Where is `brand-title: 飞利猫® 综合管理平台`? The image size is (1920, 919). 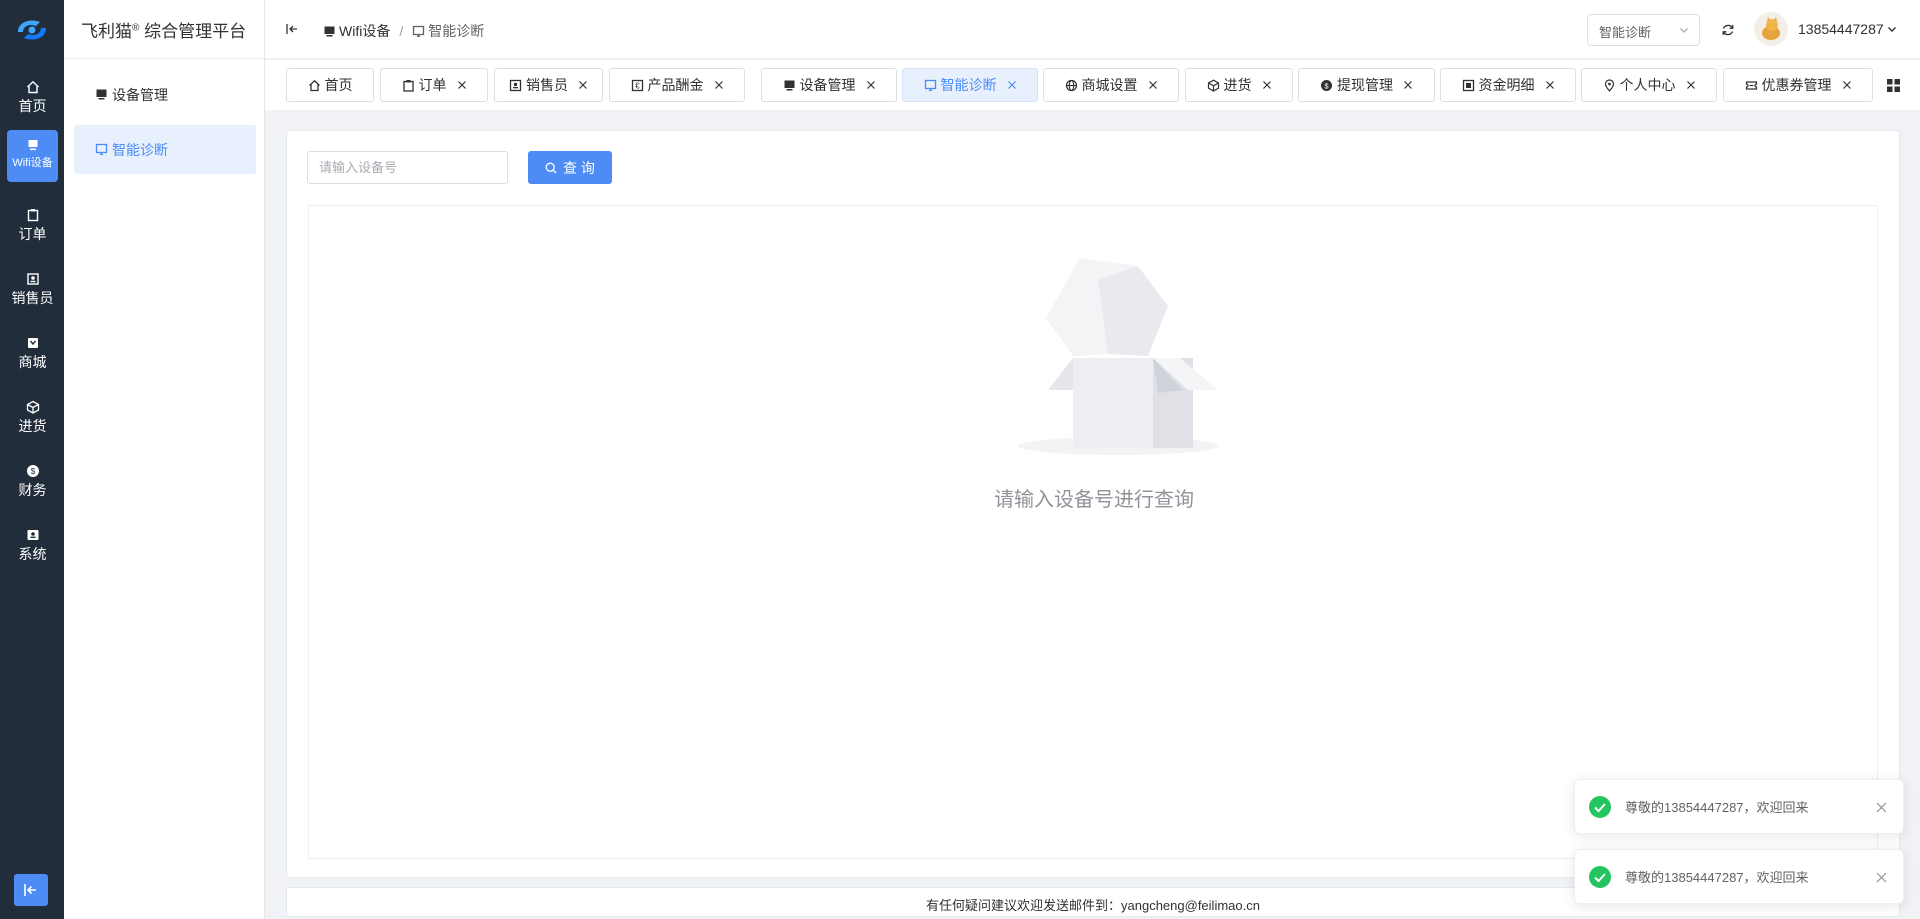 brand-title: 飞利猫® 综合管理平台 is located at coordinates (164, 29).